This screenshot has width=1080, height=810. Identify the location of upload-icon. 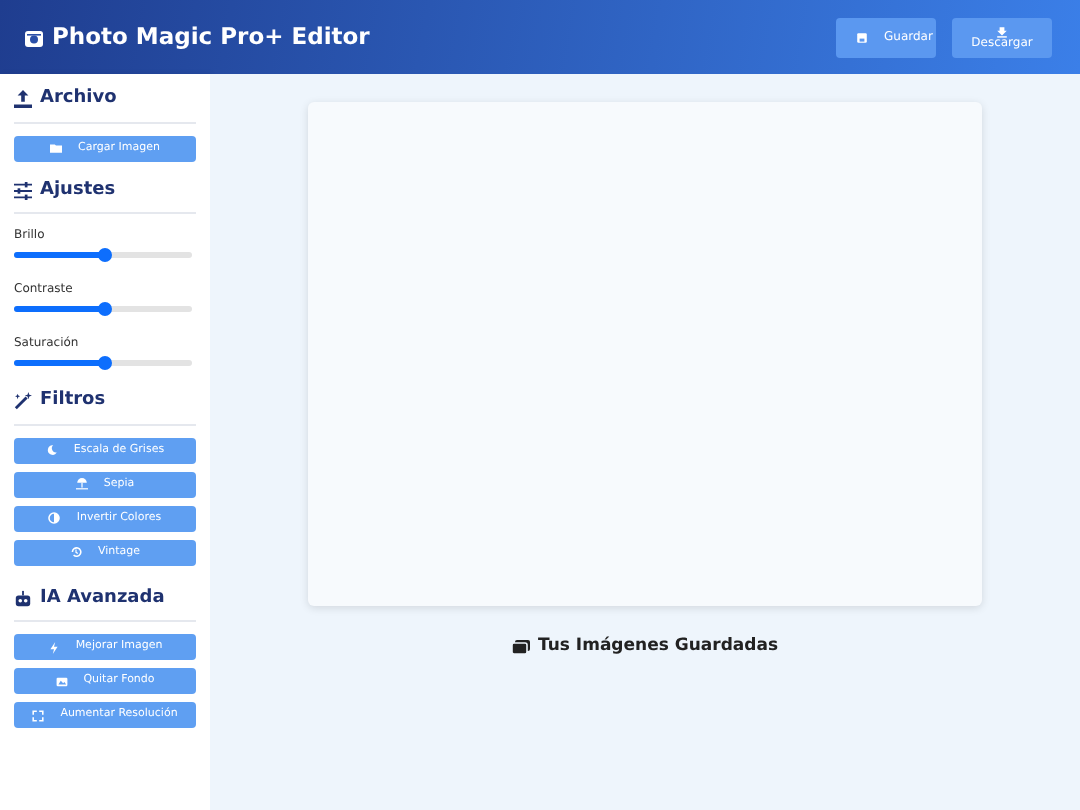
(23, 99).